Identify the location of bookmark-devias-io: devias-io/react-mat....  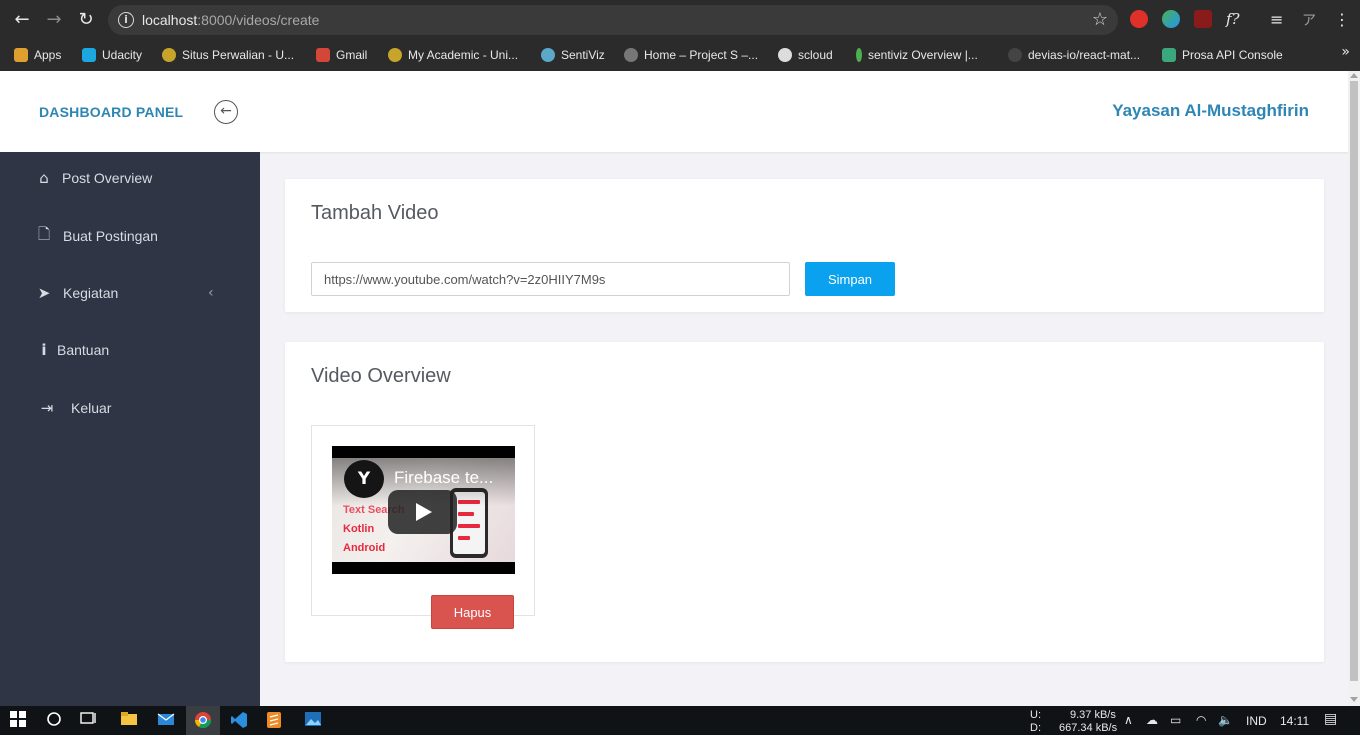
(1074, 55).